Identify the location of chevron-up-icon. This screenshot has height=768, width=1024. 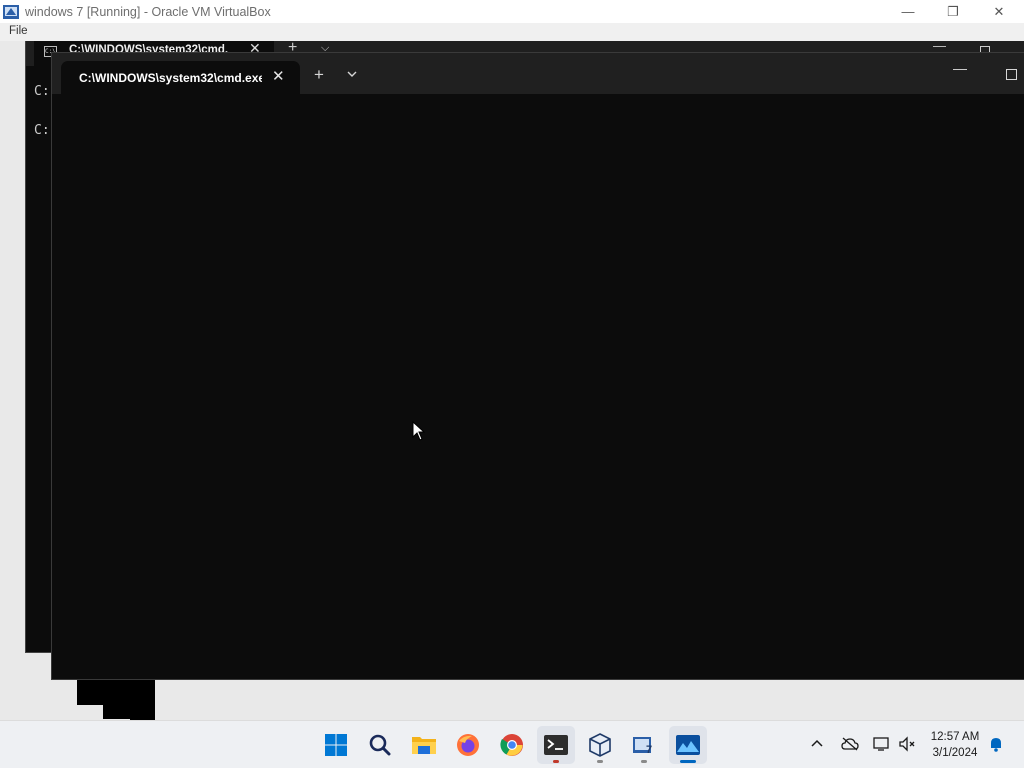
(817, 743).